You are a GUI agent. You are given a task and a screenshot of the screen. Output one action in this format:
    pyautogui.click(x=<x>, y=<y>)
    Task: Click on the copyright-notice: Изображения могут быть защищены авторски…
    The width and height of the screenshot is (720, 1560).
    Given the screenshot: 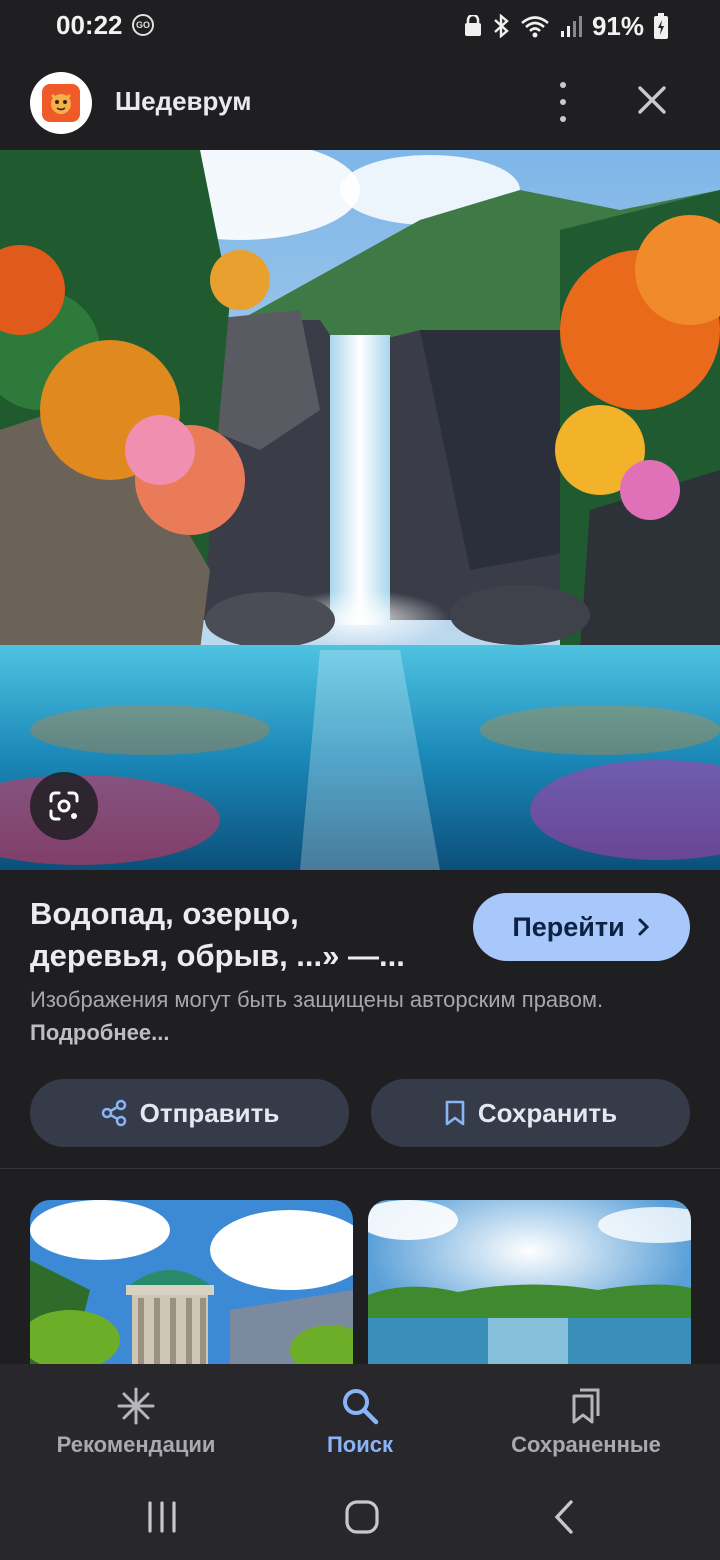 What is the action you would take?
    pyautogui.click(x=350, y=1016)
    